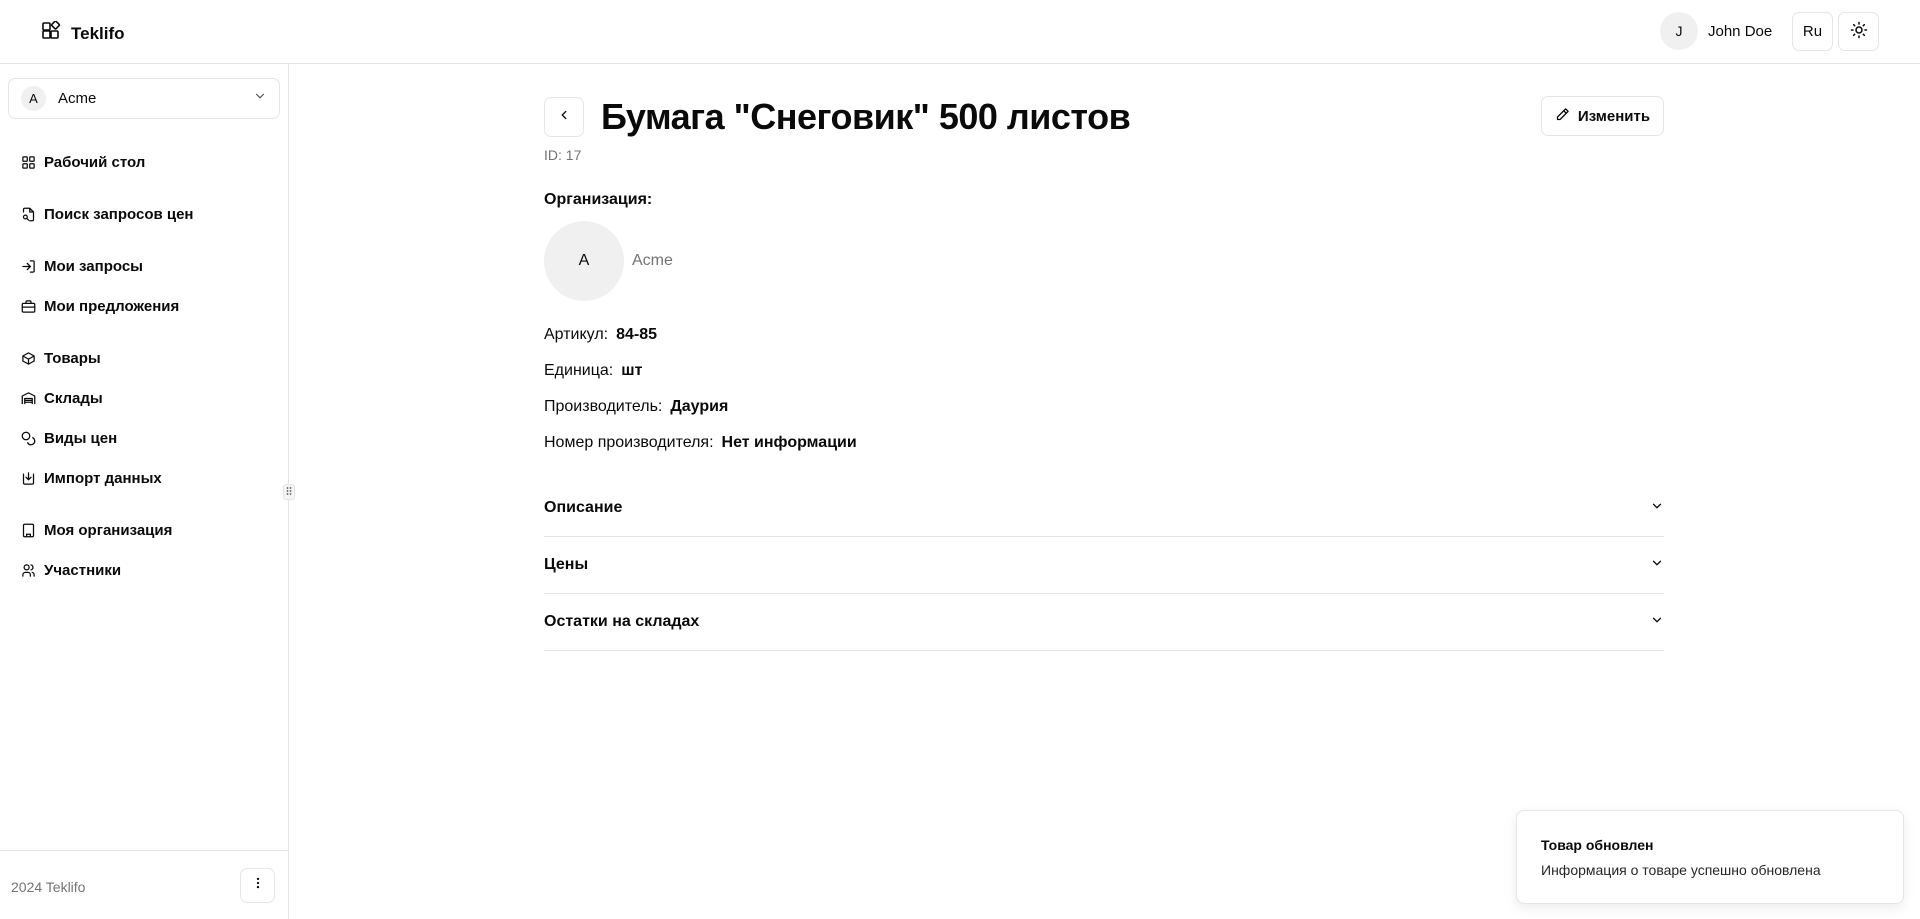 This screenshot has width=1920, height=919. I want to click on user-menu: J John Doe, so click(1716, 31).